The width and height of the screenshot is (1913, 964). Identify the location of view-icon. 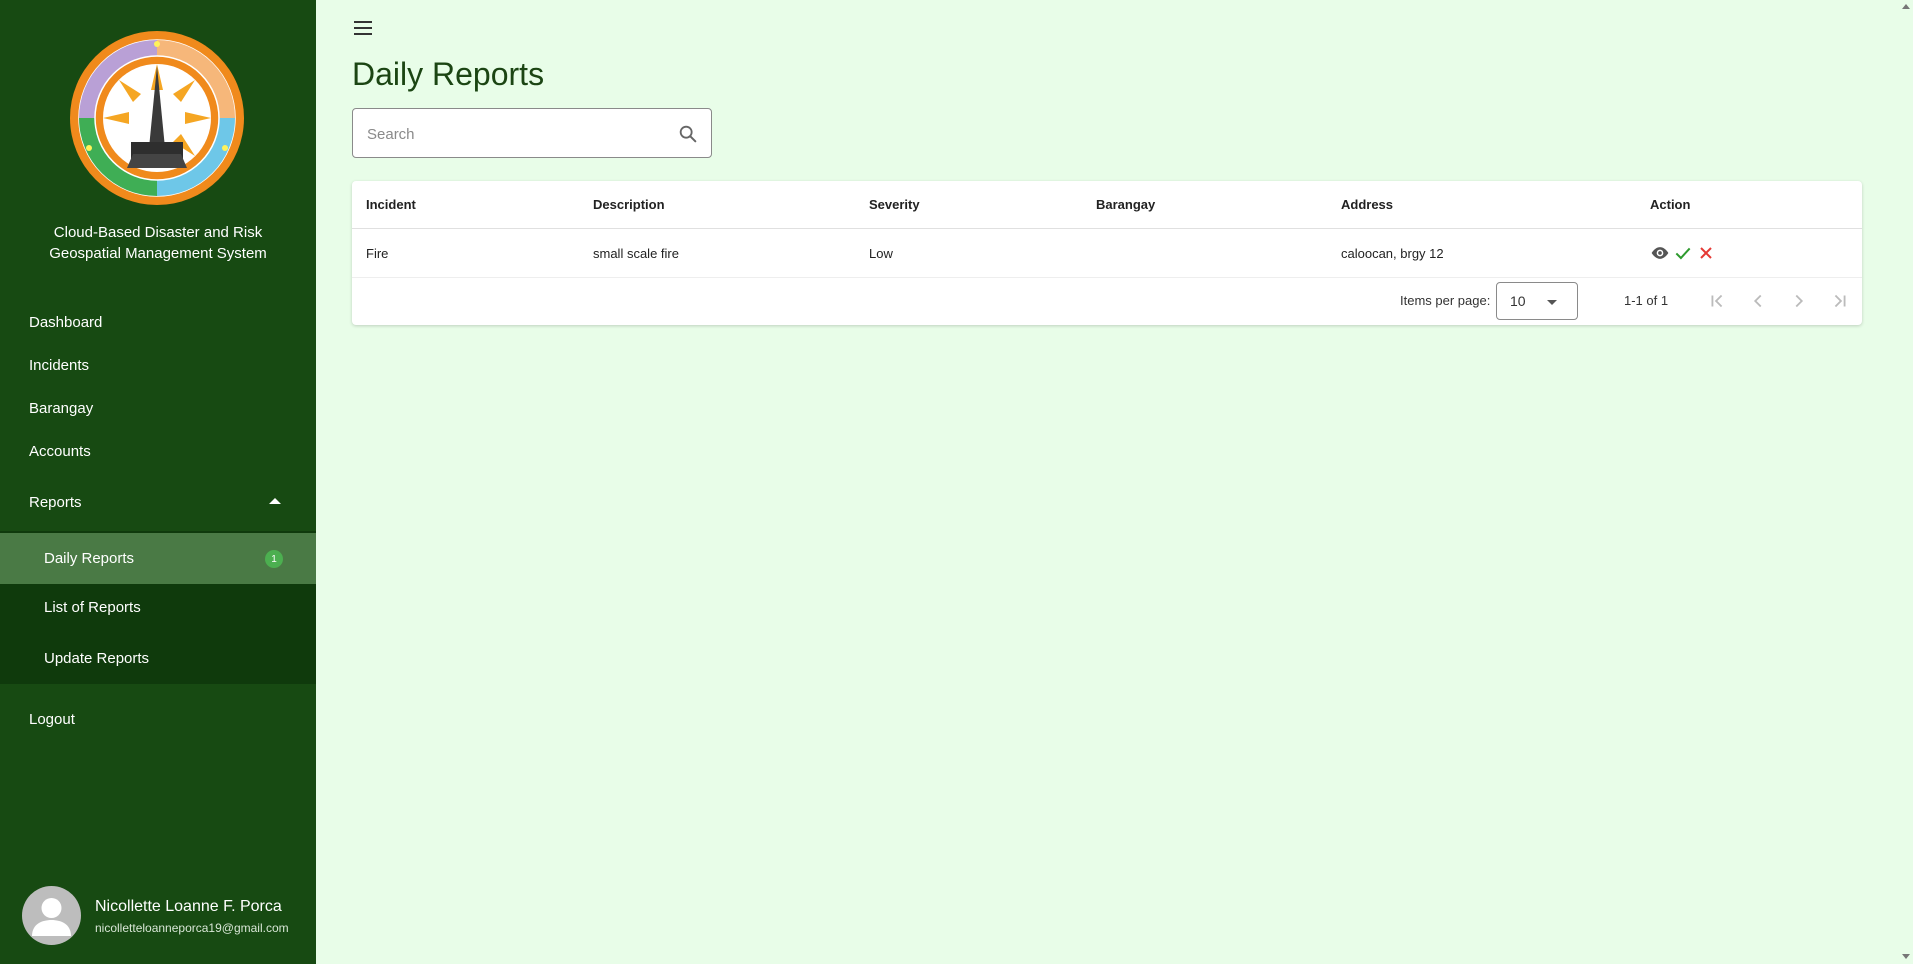
(1660, 253).